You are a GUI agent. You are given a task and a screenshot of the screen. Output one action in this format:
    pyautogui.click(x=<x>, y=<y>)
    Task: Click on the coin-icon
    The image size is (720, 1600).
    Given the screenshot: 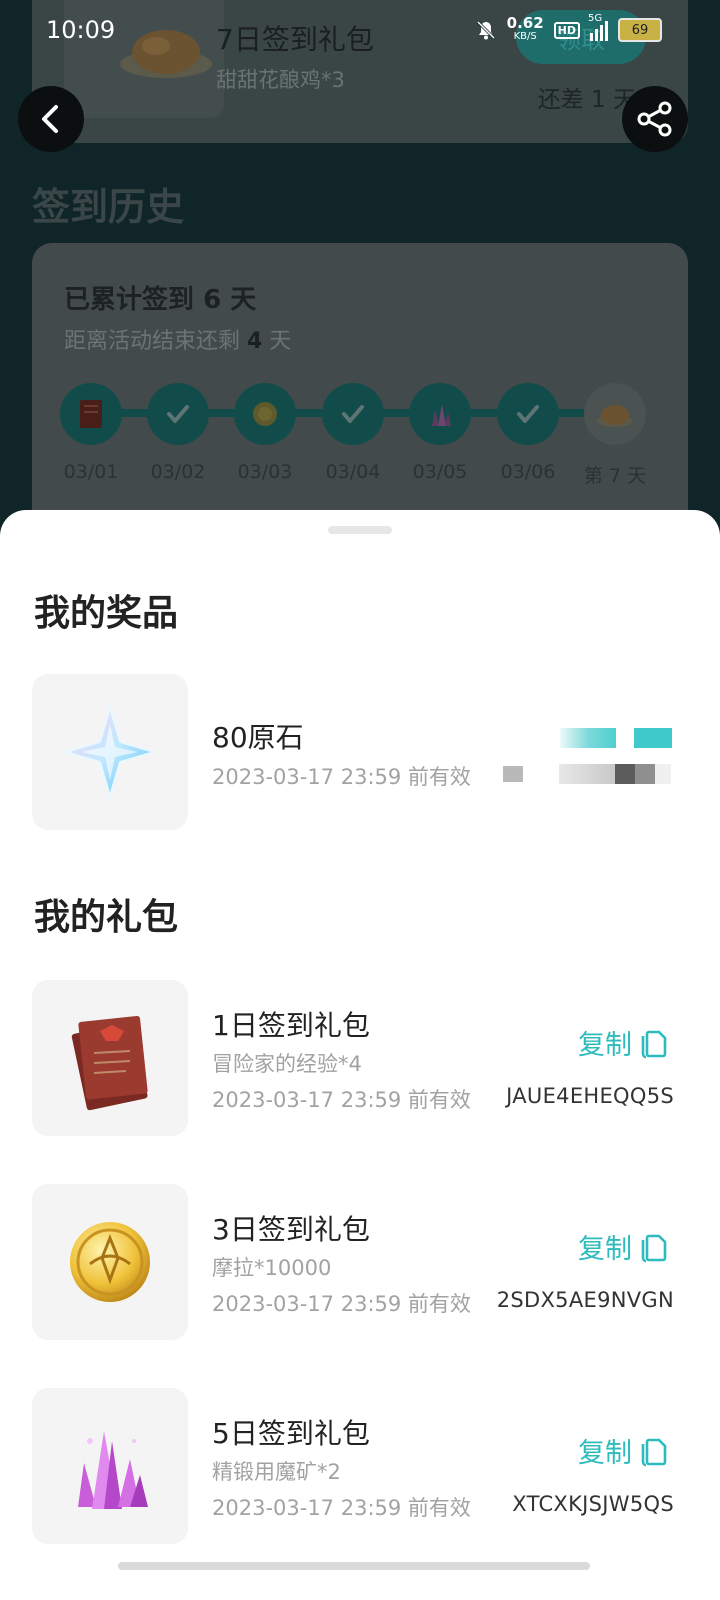 What is the action you would take?
    pyautogui.click(x=265, y=414)
    